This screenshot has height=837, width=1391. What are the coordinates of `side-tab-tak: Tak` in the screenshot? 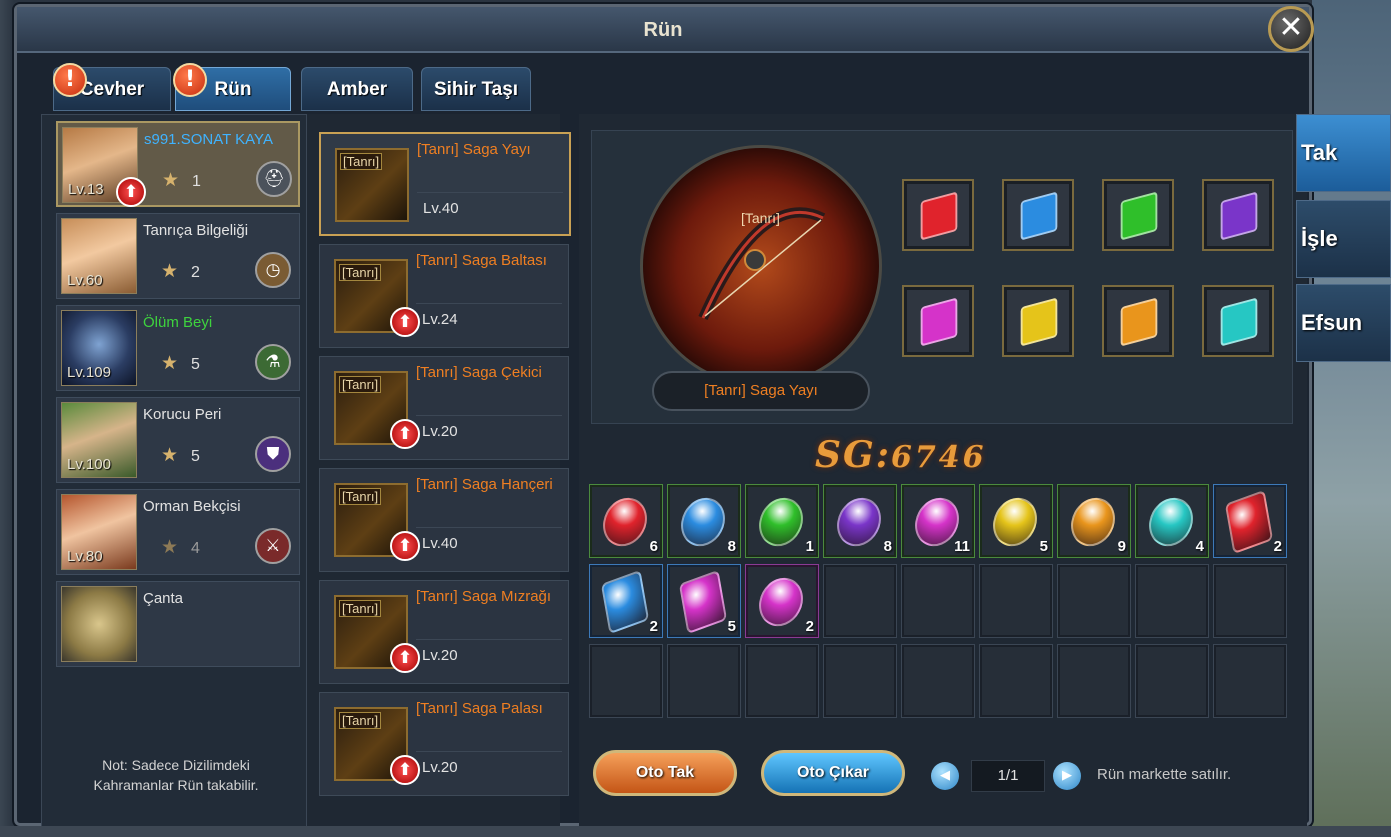 It's located at (1343, 153).